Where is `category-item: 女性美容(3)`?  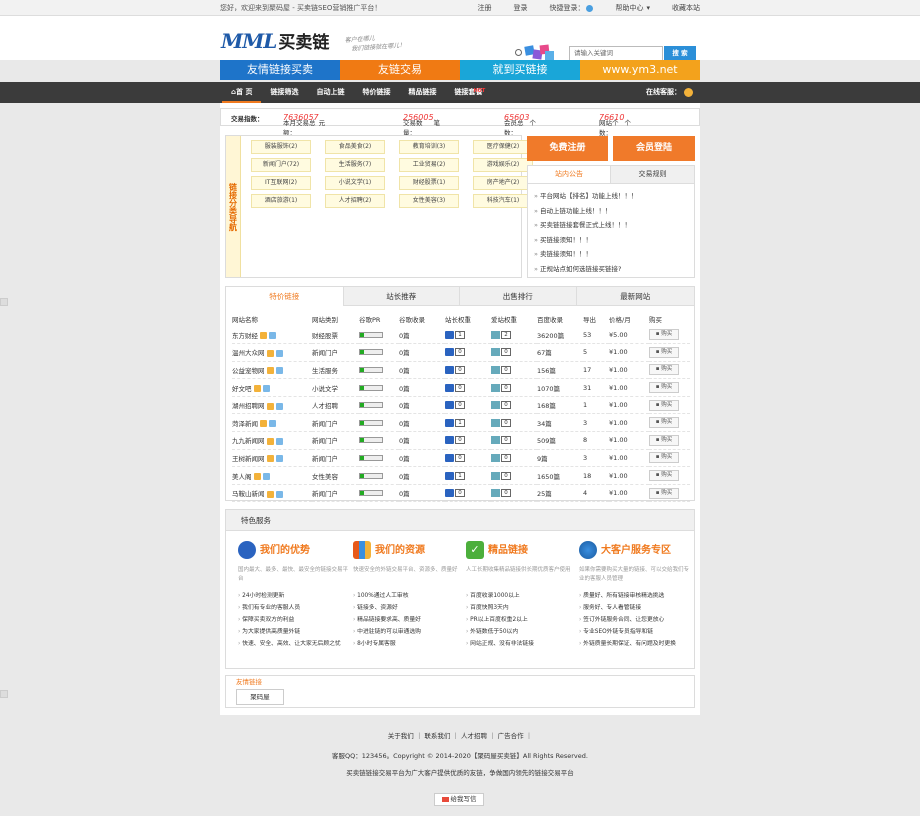 category-item: 女性美容(3) is located at coordinates (429, 201).